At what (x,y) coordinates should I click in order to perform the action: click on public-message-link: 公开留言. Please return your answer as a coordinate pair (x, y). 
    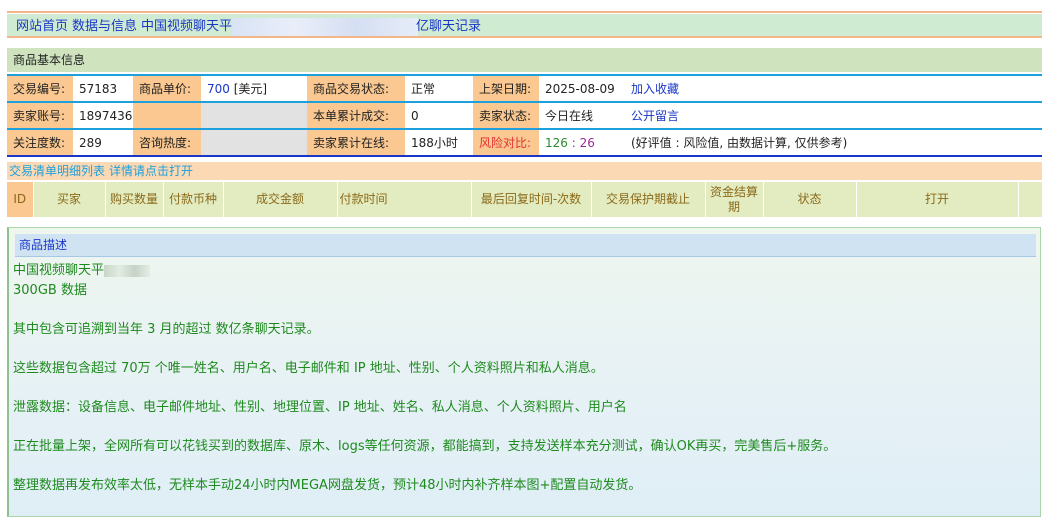
    Looking at the image, I should click on (833, 115).